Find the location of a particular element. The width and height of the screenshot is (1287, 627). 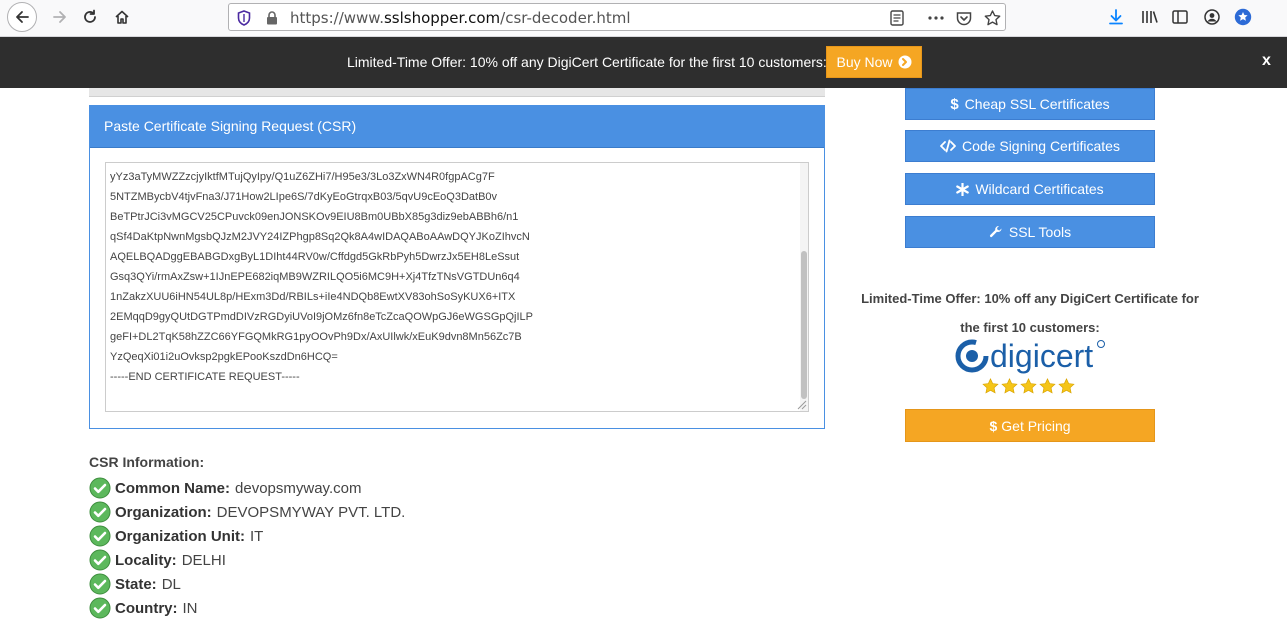

csr-line: YzQeqXi01i2uOvksp2pgkEPooKszdDn6HCQ= is located at coordinates (224, 357).